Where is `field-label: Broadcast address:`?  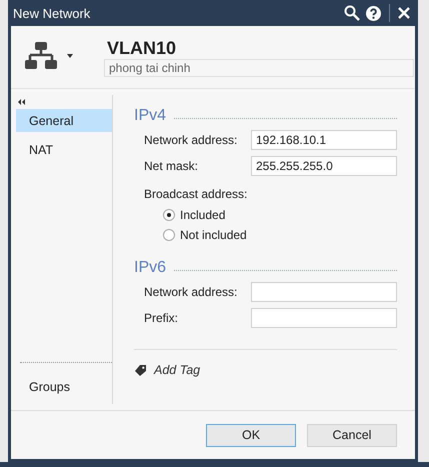
field-label: Broadcast address: is located at coordinates (195, 194).